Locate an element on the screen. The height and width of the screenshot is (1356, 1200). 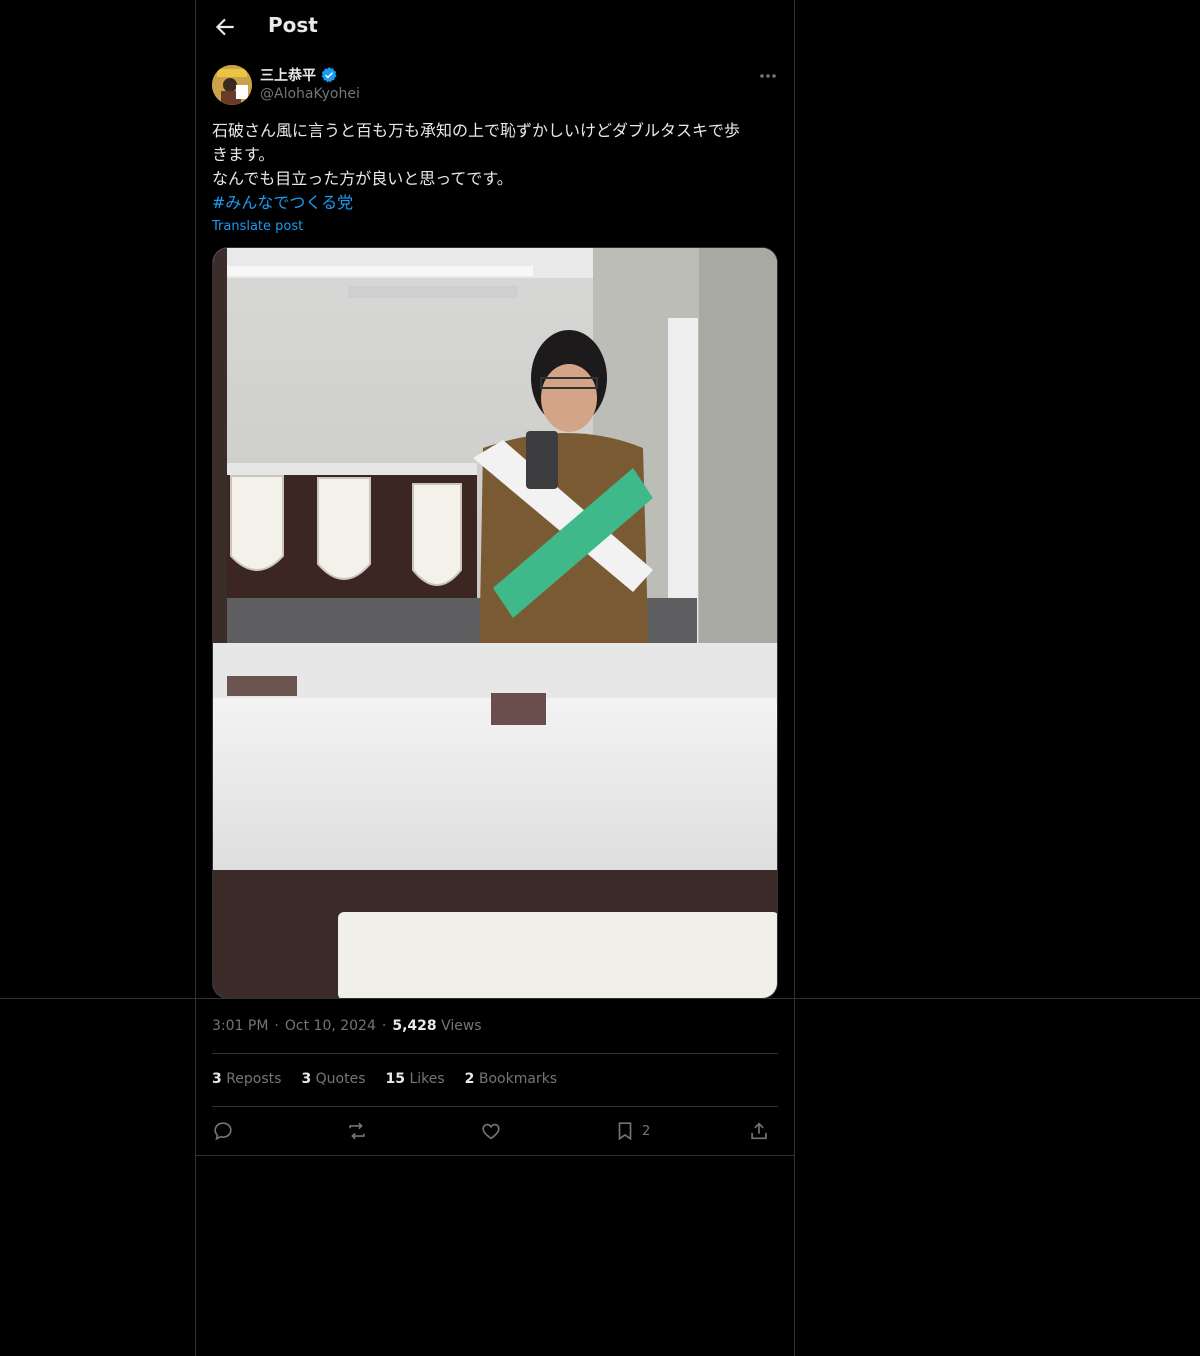
post-metadata: 3:01 PM · Oct 10, 2024 · 5,428 Views is located at coordinates (347, 1026).